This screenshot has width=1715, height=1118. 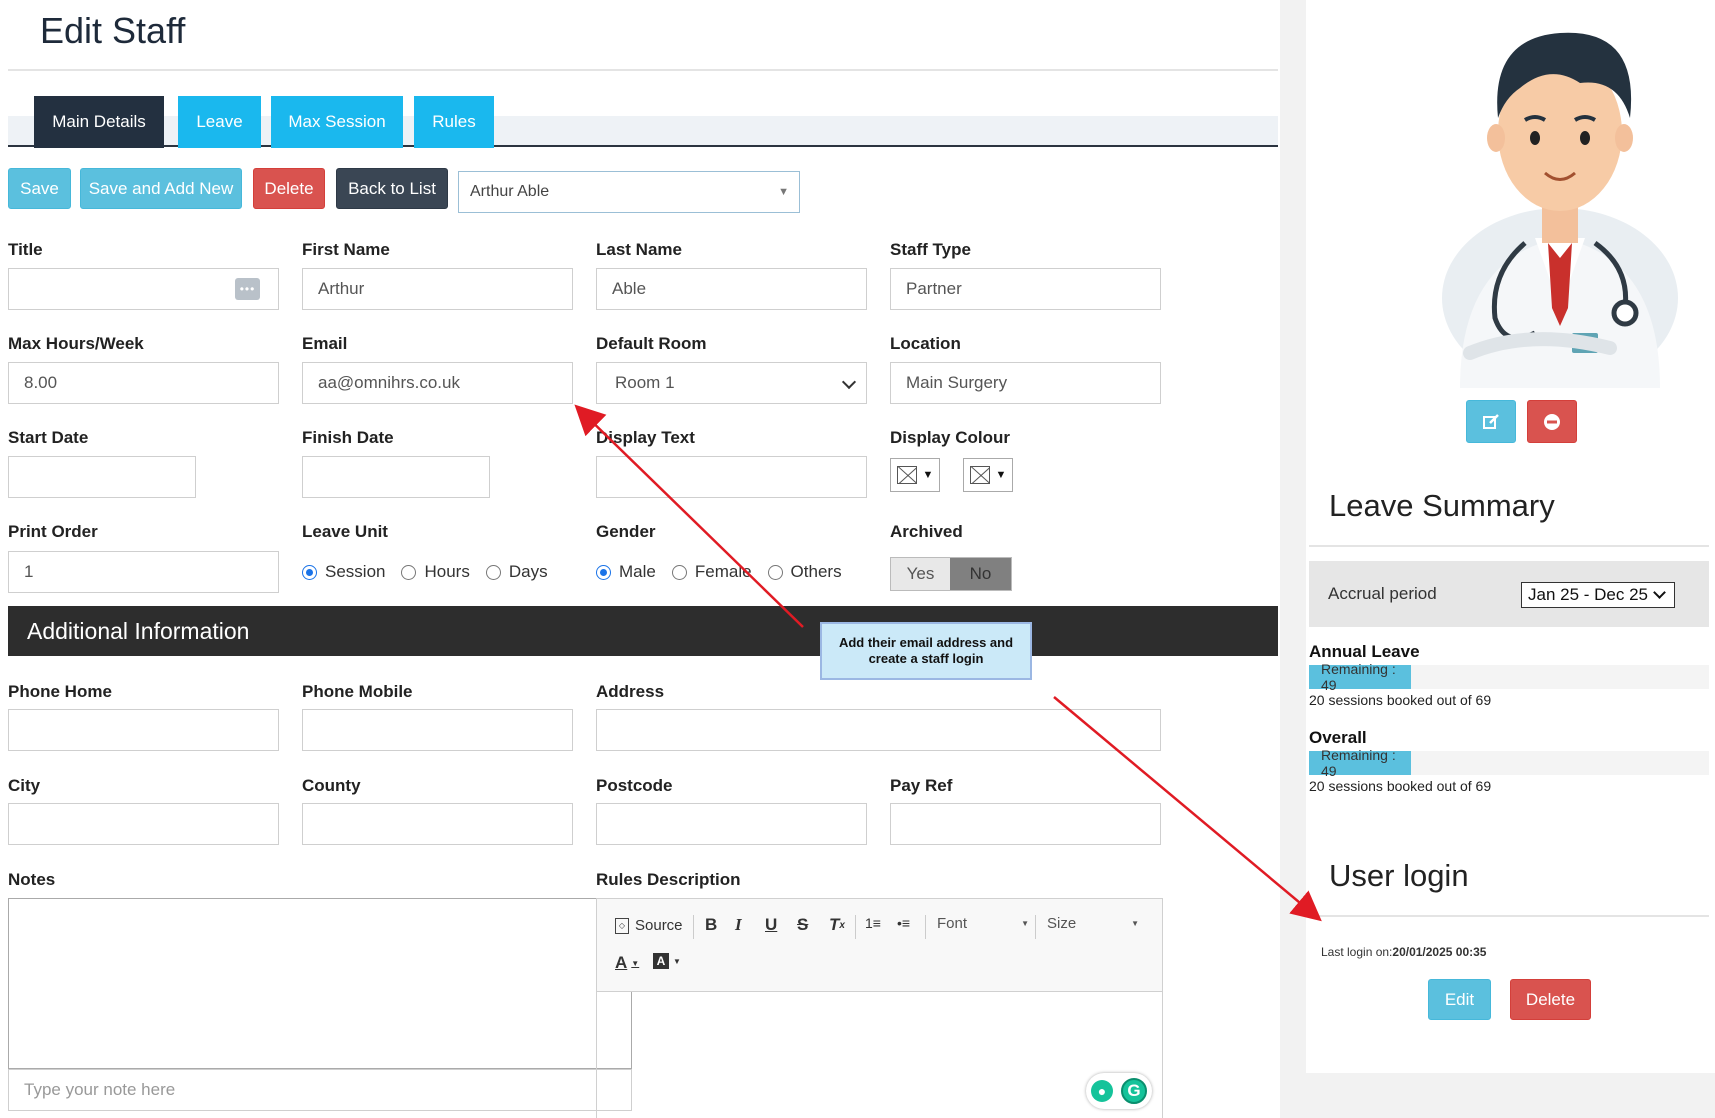 What do you see at coordinates (437, 289) in the screenshot?
I see `first-name-field: Arthur` at bounding box center [437, 289].